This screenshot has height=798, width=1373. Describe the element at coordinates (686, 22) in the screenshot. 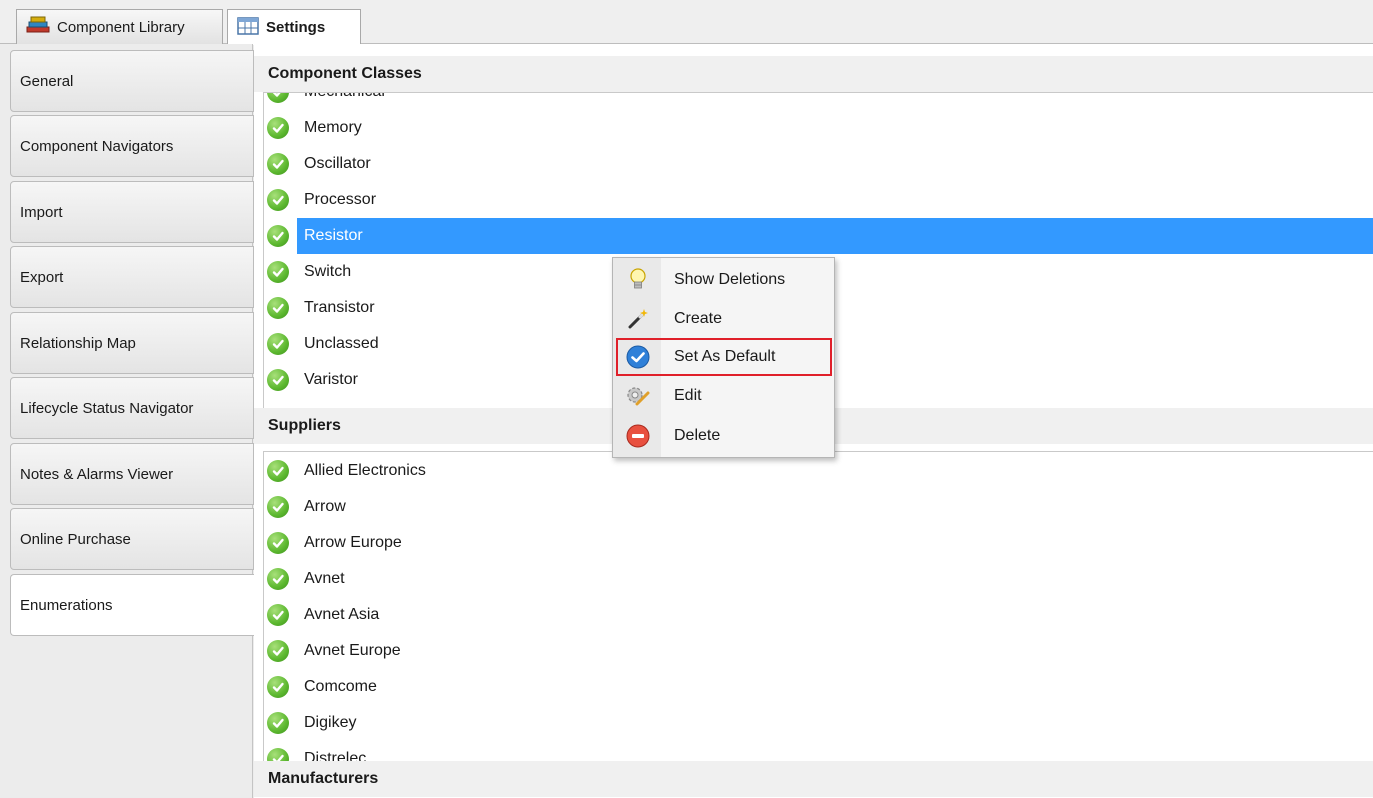

I see `top-tab-bar: Component Library Settings` at that location.